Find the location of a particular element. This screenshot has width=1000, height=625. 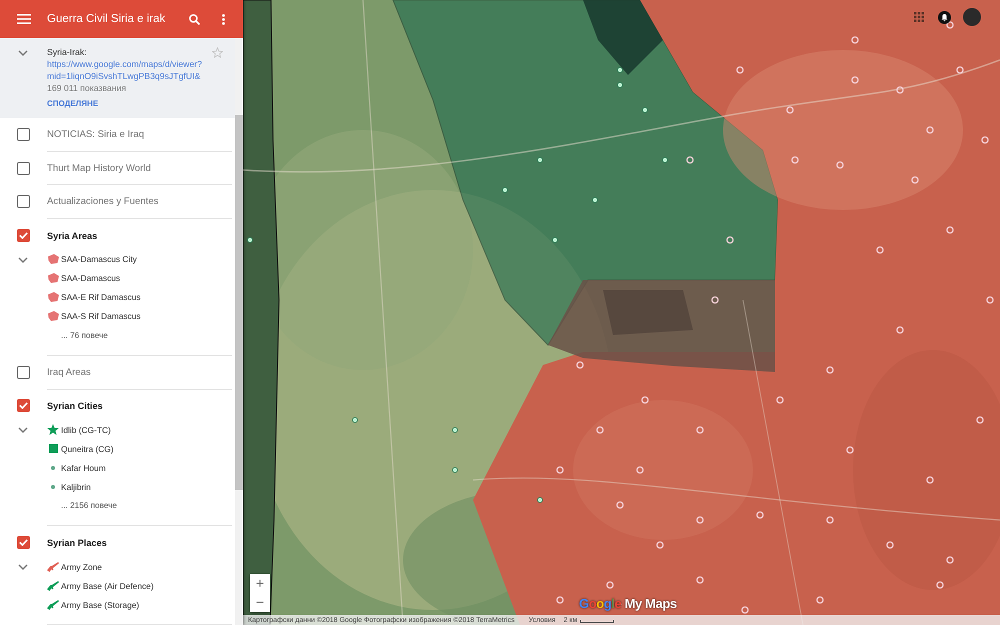

feature-item: Idlib (CG-TC) is located at coordinates (79, 430).